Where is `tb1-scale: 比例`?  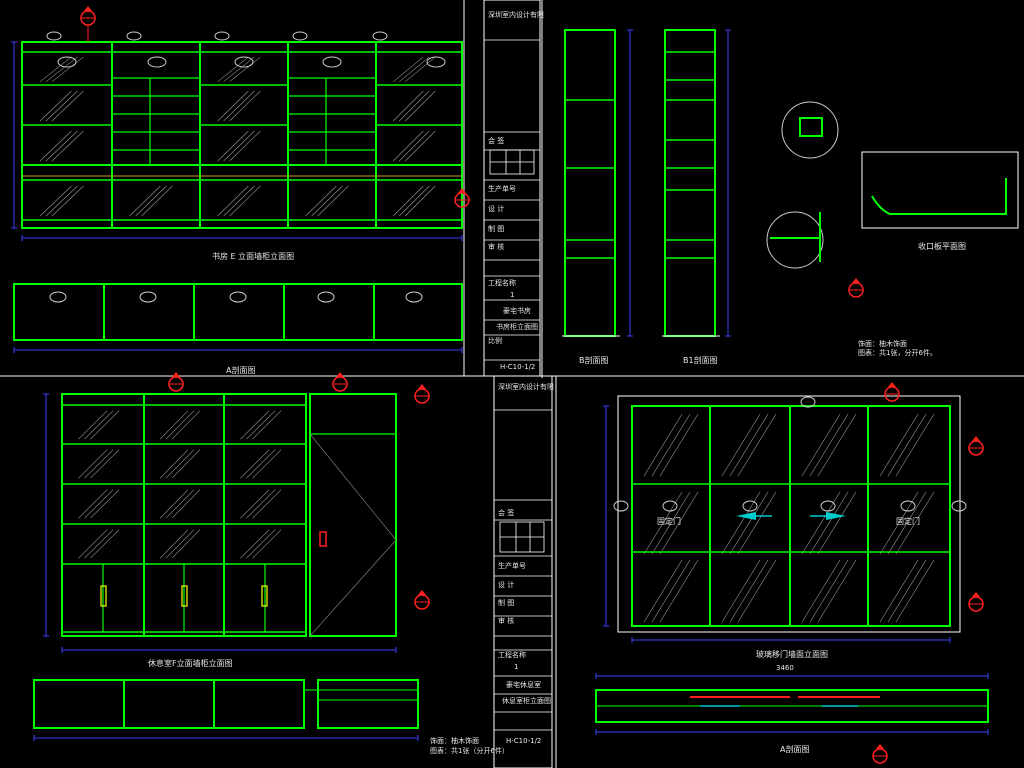
tb1-scale: 比例 is located at coordinates (495, 341).